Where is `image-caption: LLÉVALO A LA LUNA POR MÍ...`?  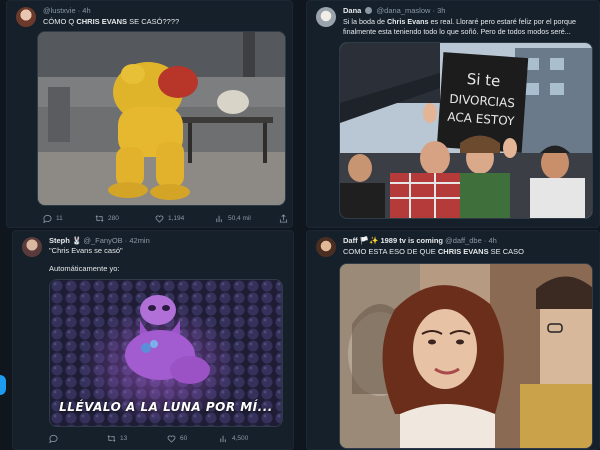
image-caption: LLÉVALO A LA LUNA POR MÍ... is located at coordinates (166, 407).